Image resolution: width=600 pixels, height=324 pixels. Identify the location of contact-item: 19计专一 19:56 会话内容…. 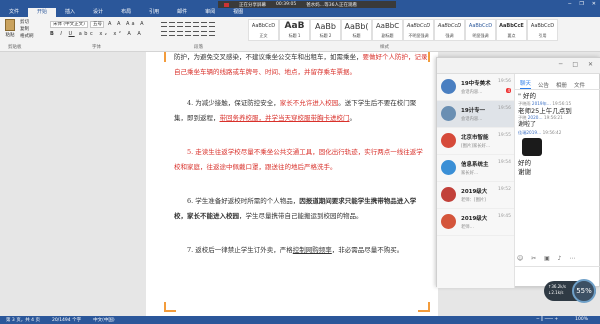
(475, 114).